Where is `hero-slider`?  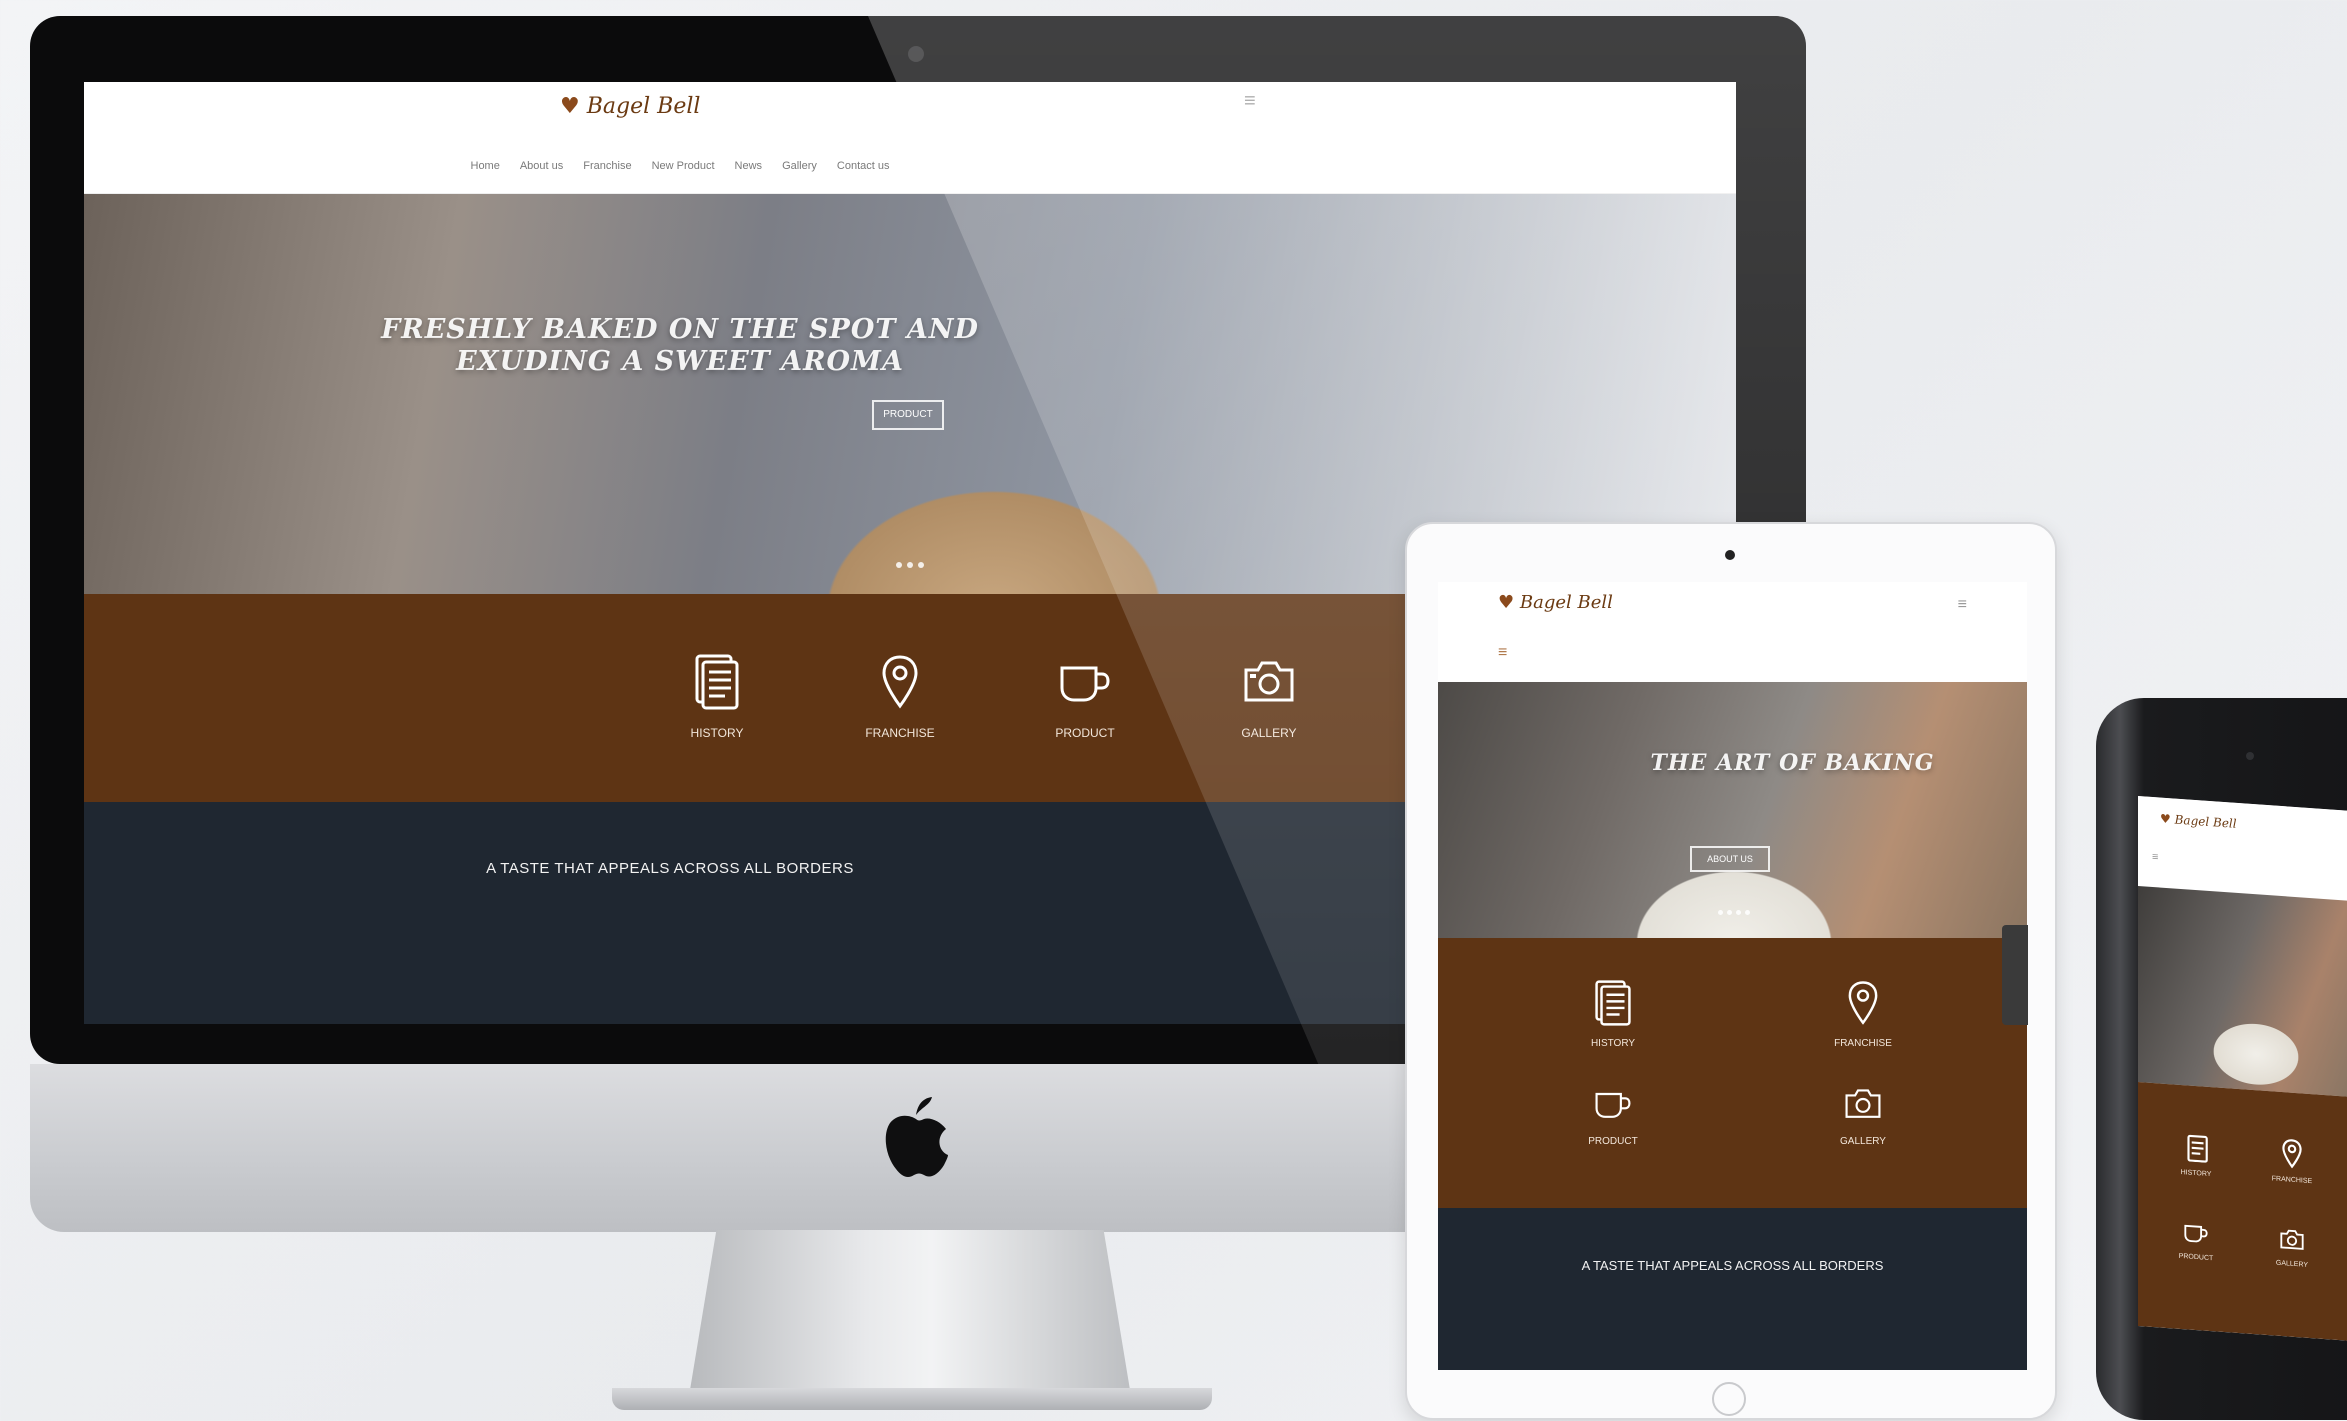
hero-slider is located at coordinates (2242, 991).